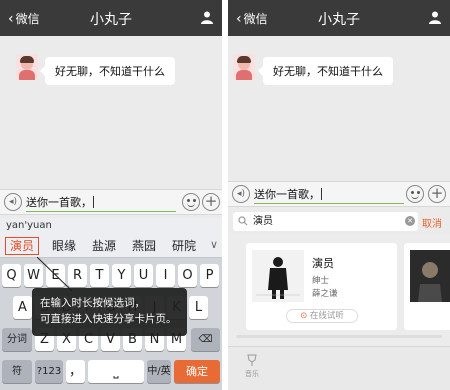  I want to click on backspace-icon: ⌫, so click(205, 339).